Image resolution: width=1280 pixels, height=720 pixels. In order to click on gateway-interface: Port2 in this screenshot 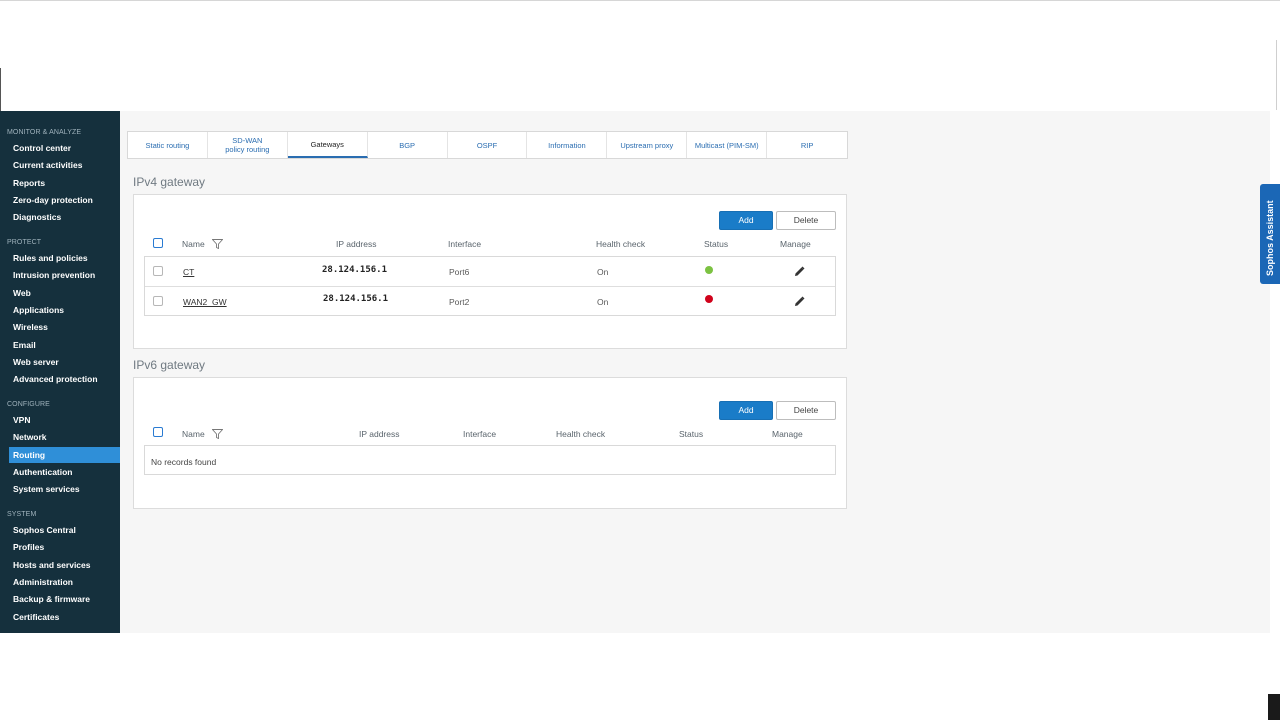, I will do `click(459, 302)`.